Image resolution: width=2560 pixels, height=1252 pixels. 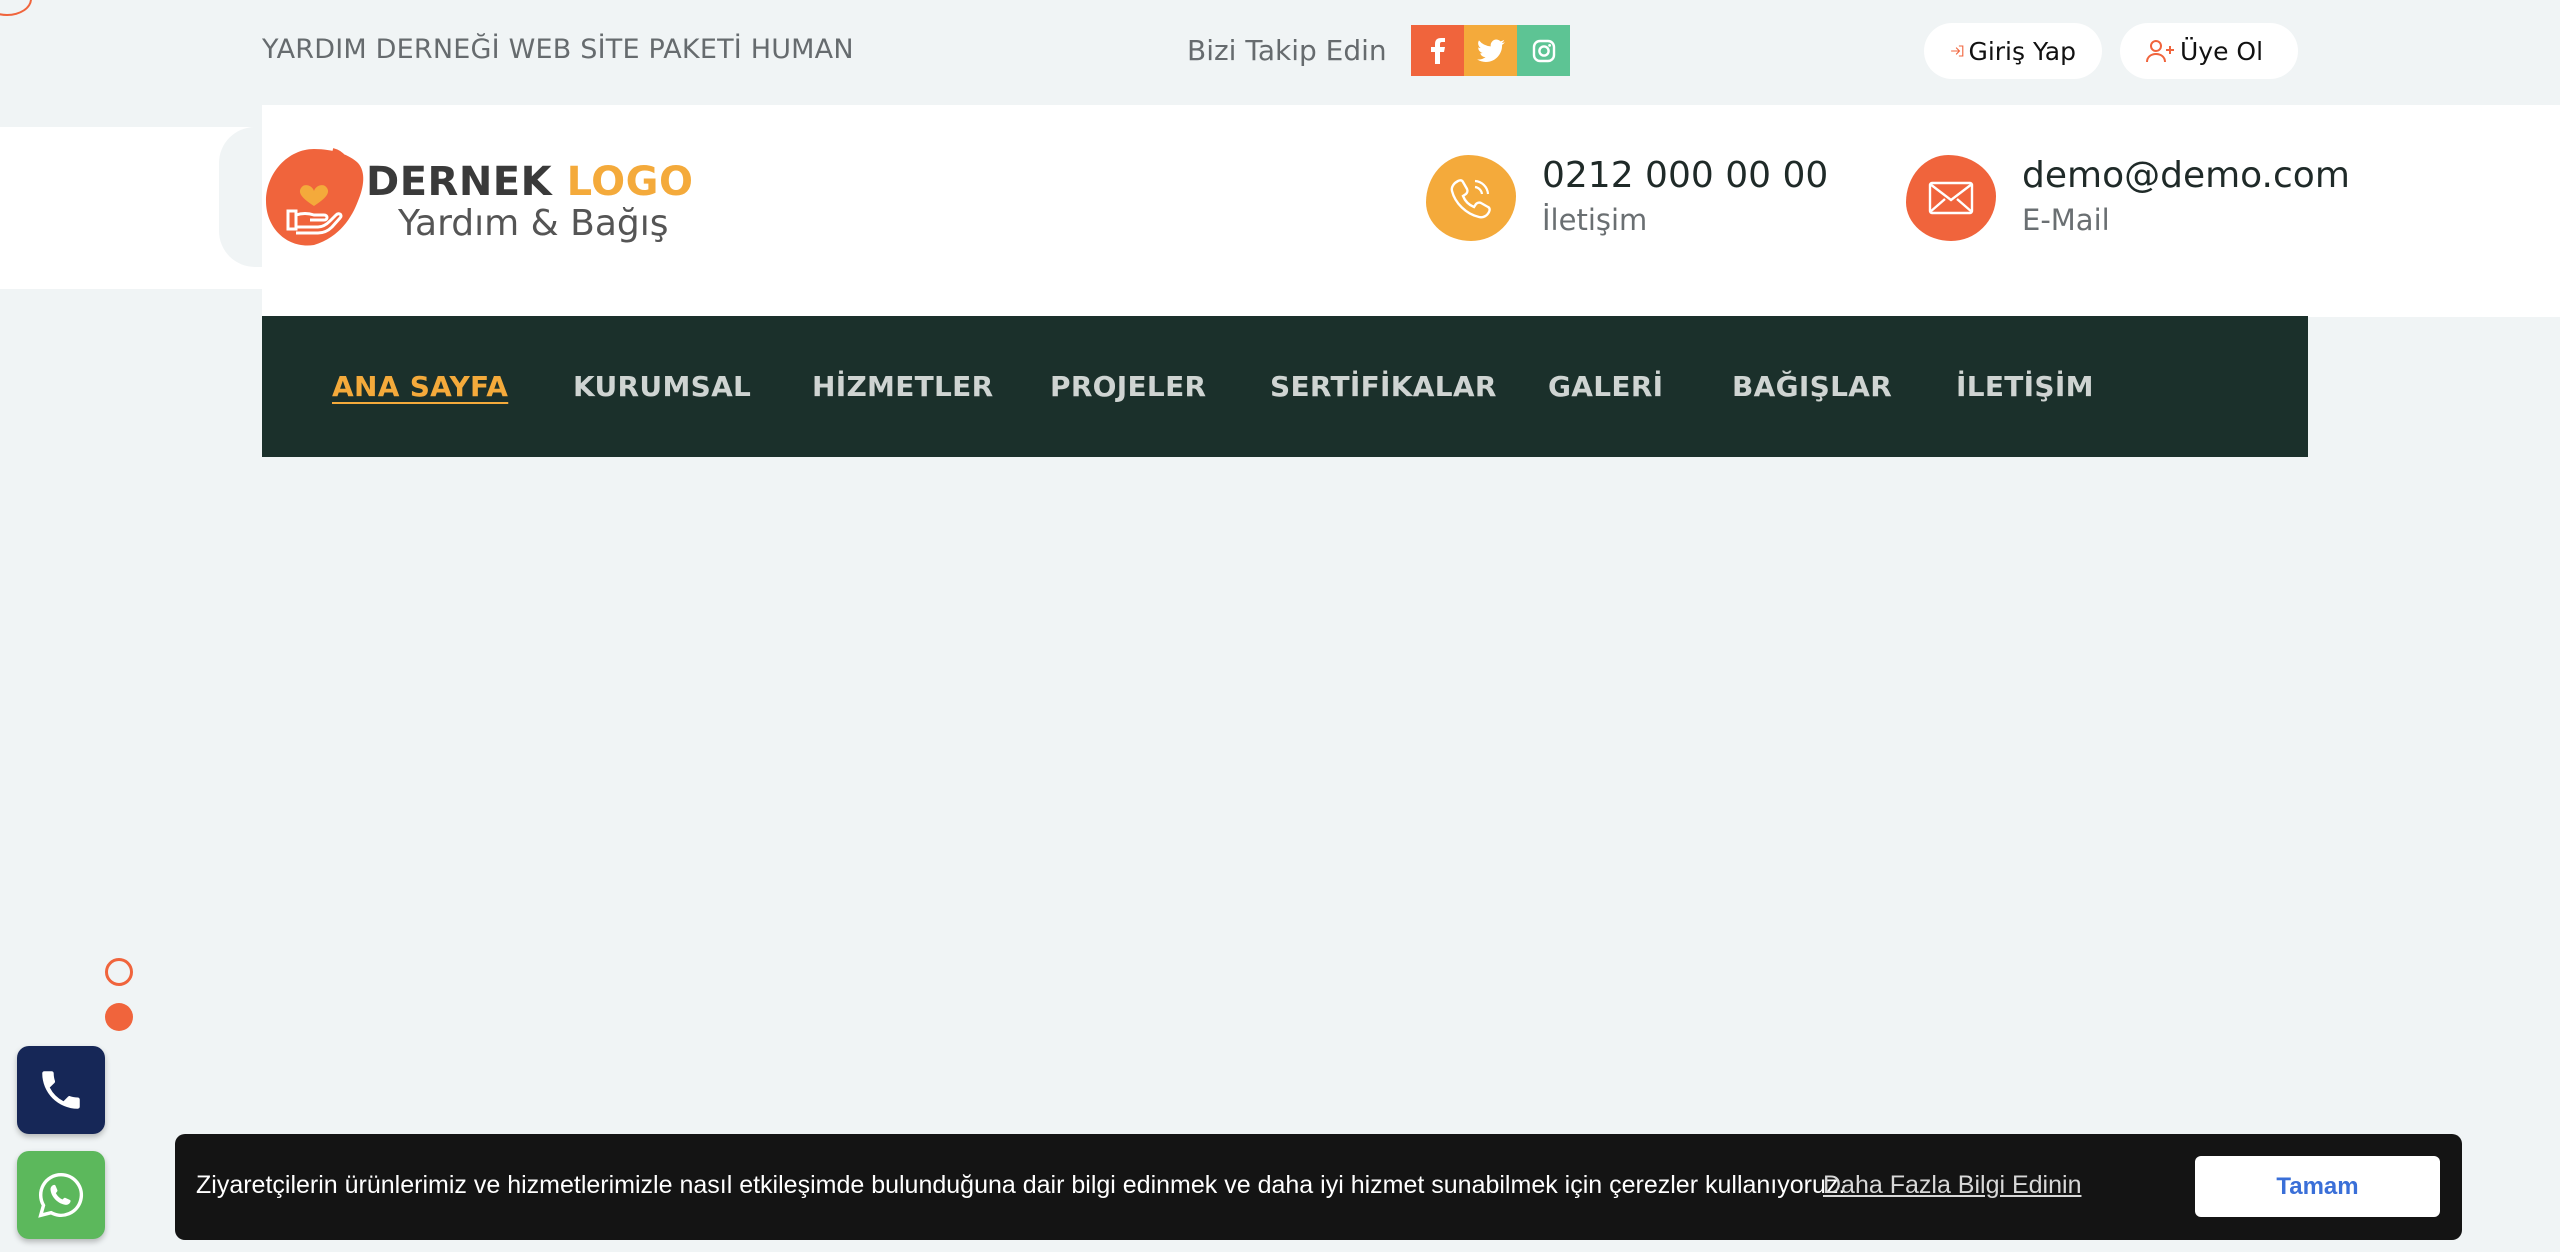 I want to click on phone-circle, so click(x=1471, y=198).